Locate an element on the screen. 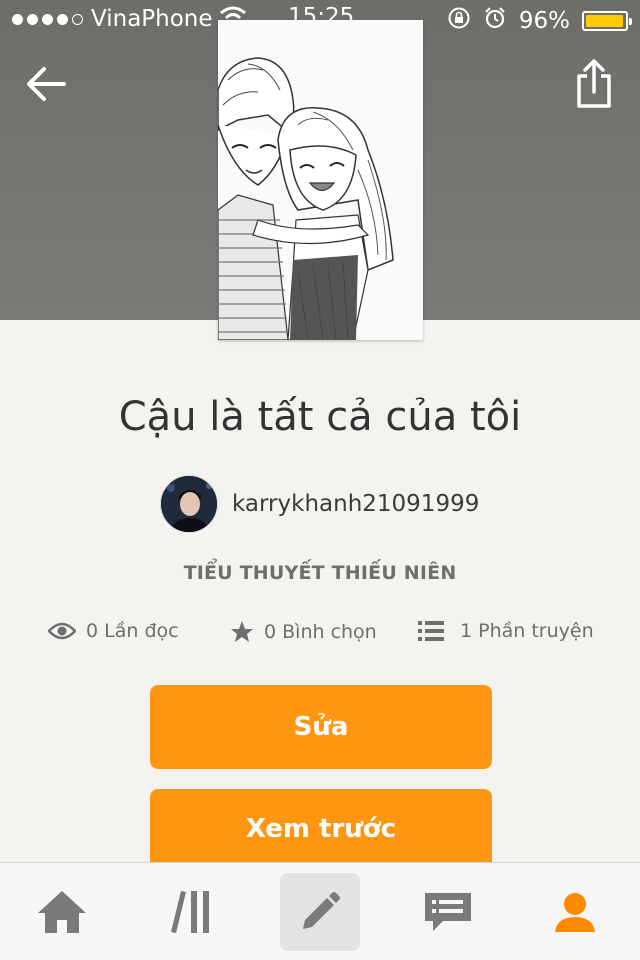 The height and width of the screenshot is (960, 640). list-icon is located at coordinates (431, 631).